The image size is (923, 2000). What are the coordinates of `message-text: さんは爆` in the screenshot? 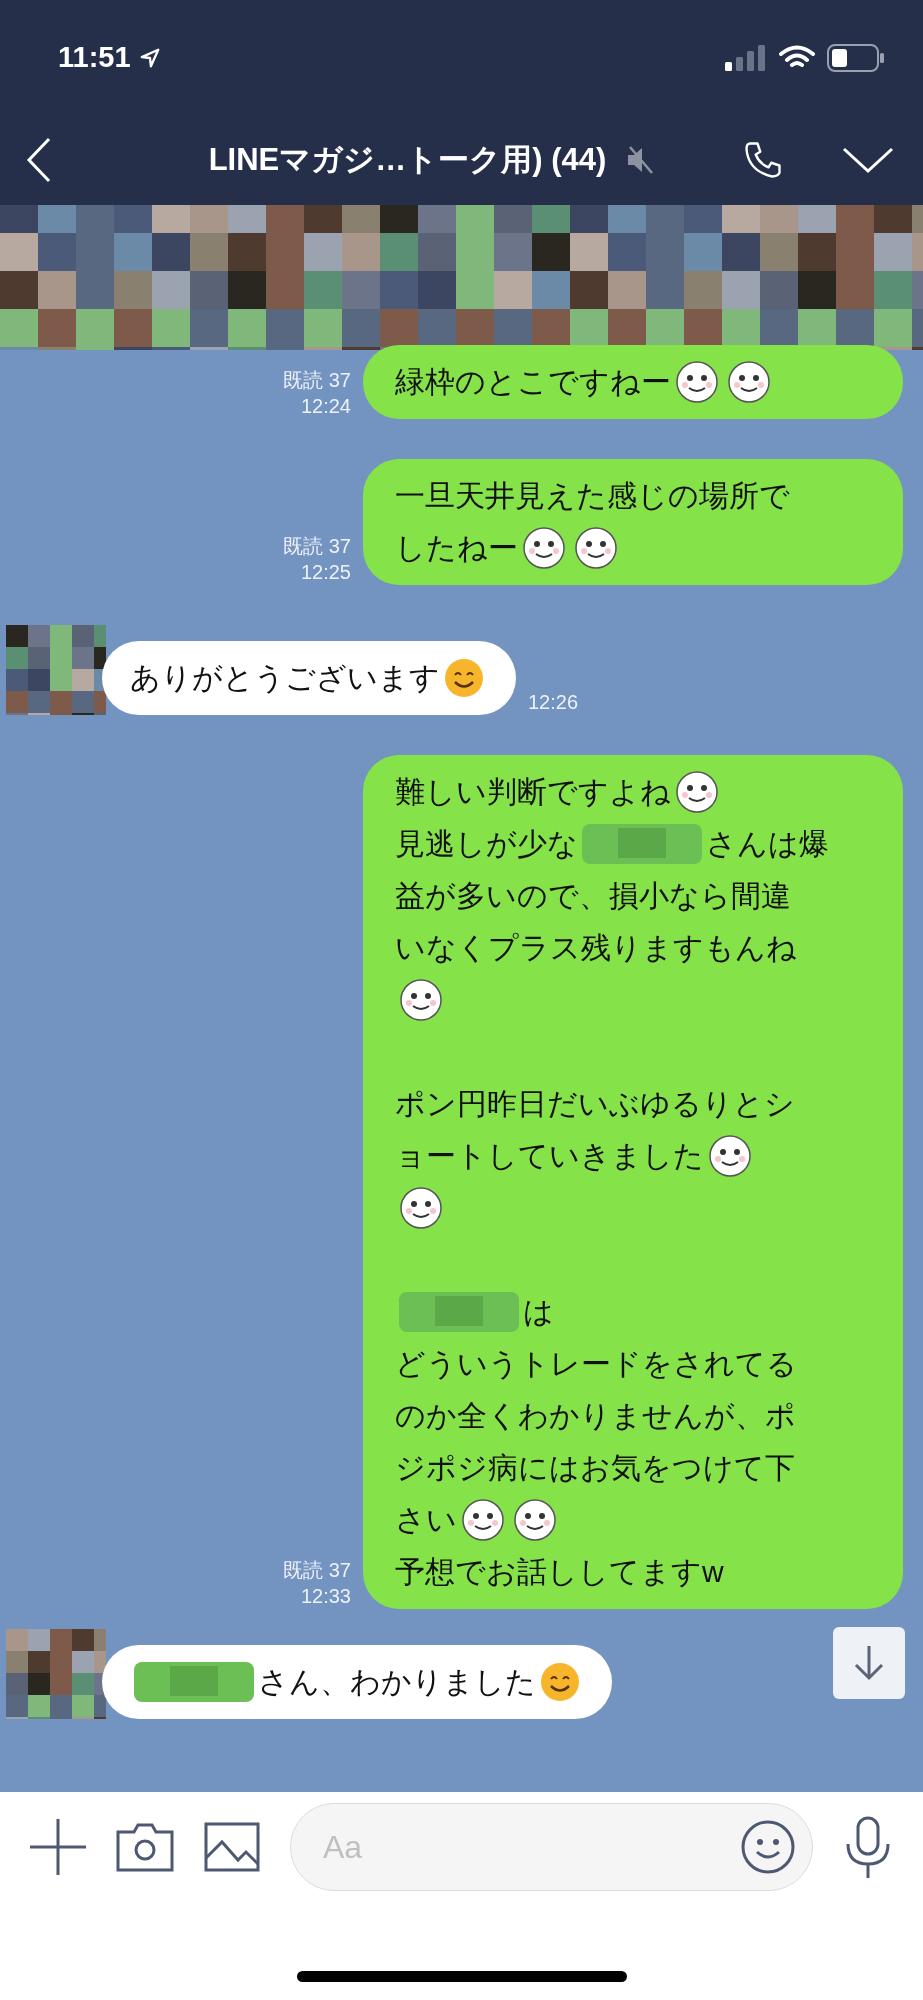 It's located at (767, 844).